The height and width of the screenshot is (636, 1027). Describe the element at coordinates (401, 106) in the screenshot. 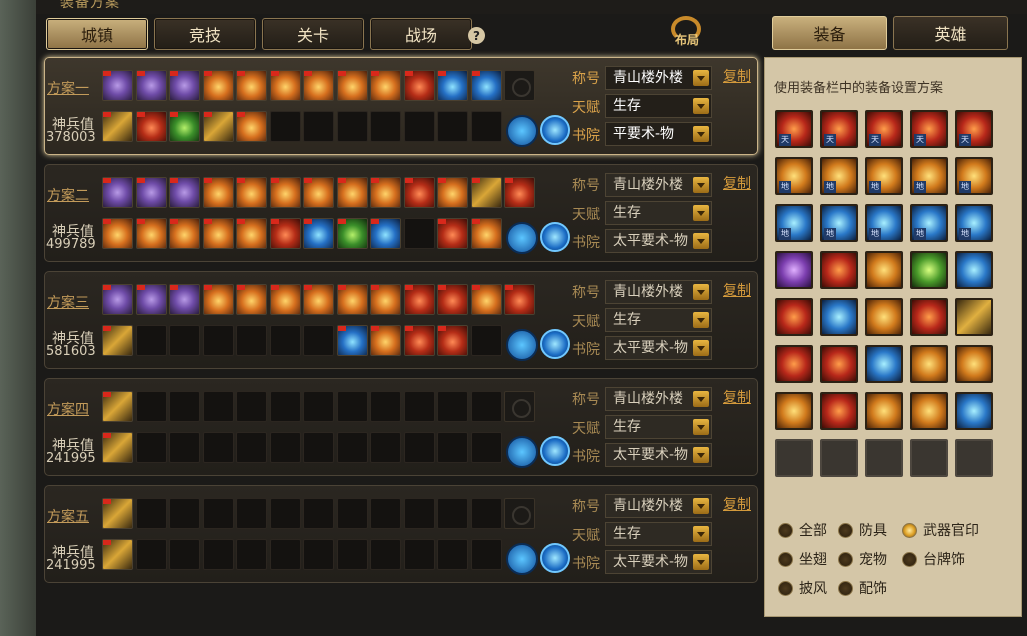

I see `plan-1: 方案一 神兵值 378003 称号 天赋 书院 青山楼外楼 生存 平要术-物 复制` at that location.